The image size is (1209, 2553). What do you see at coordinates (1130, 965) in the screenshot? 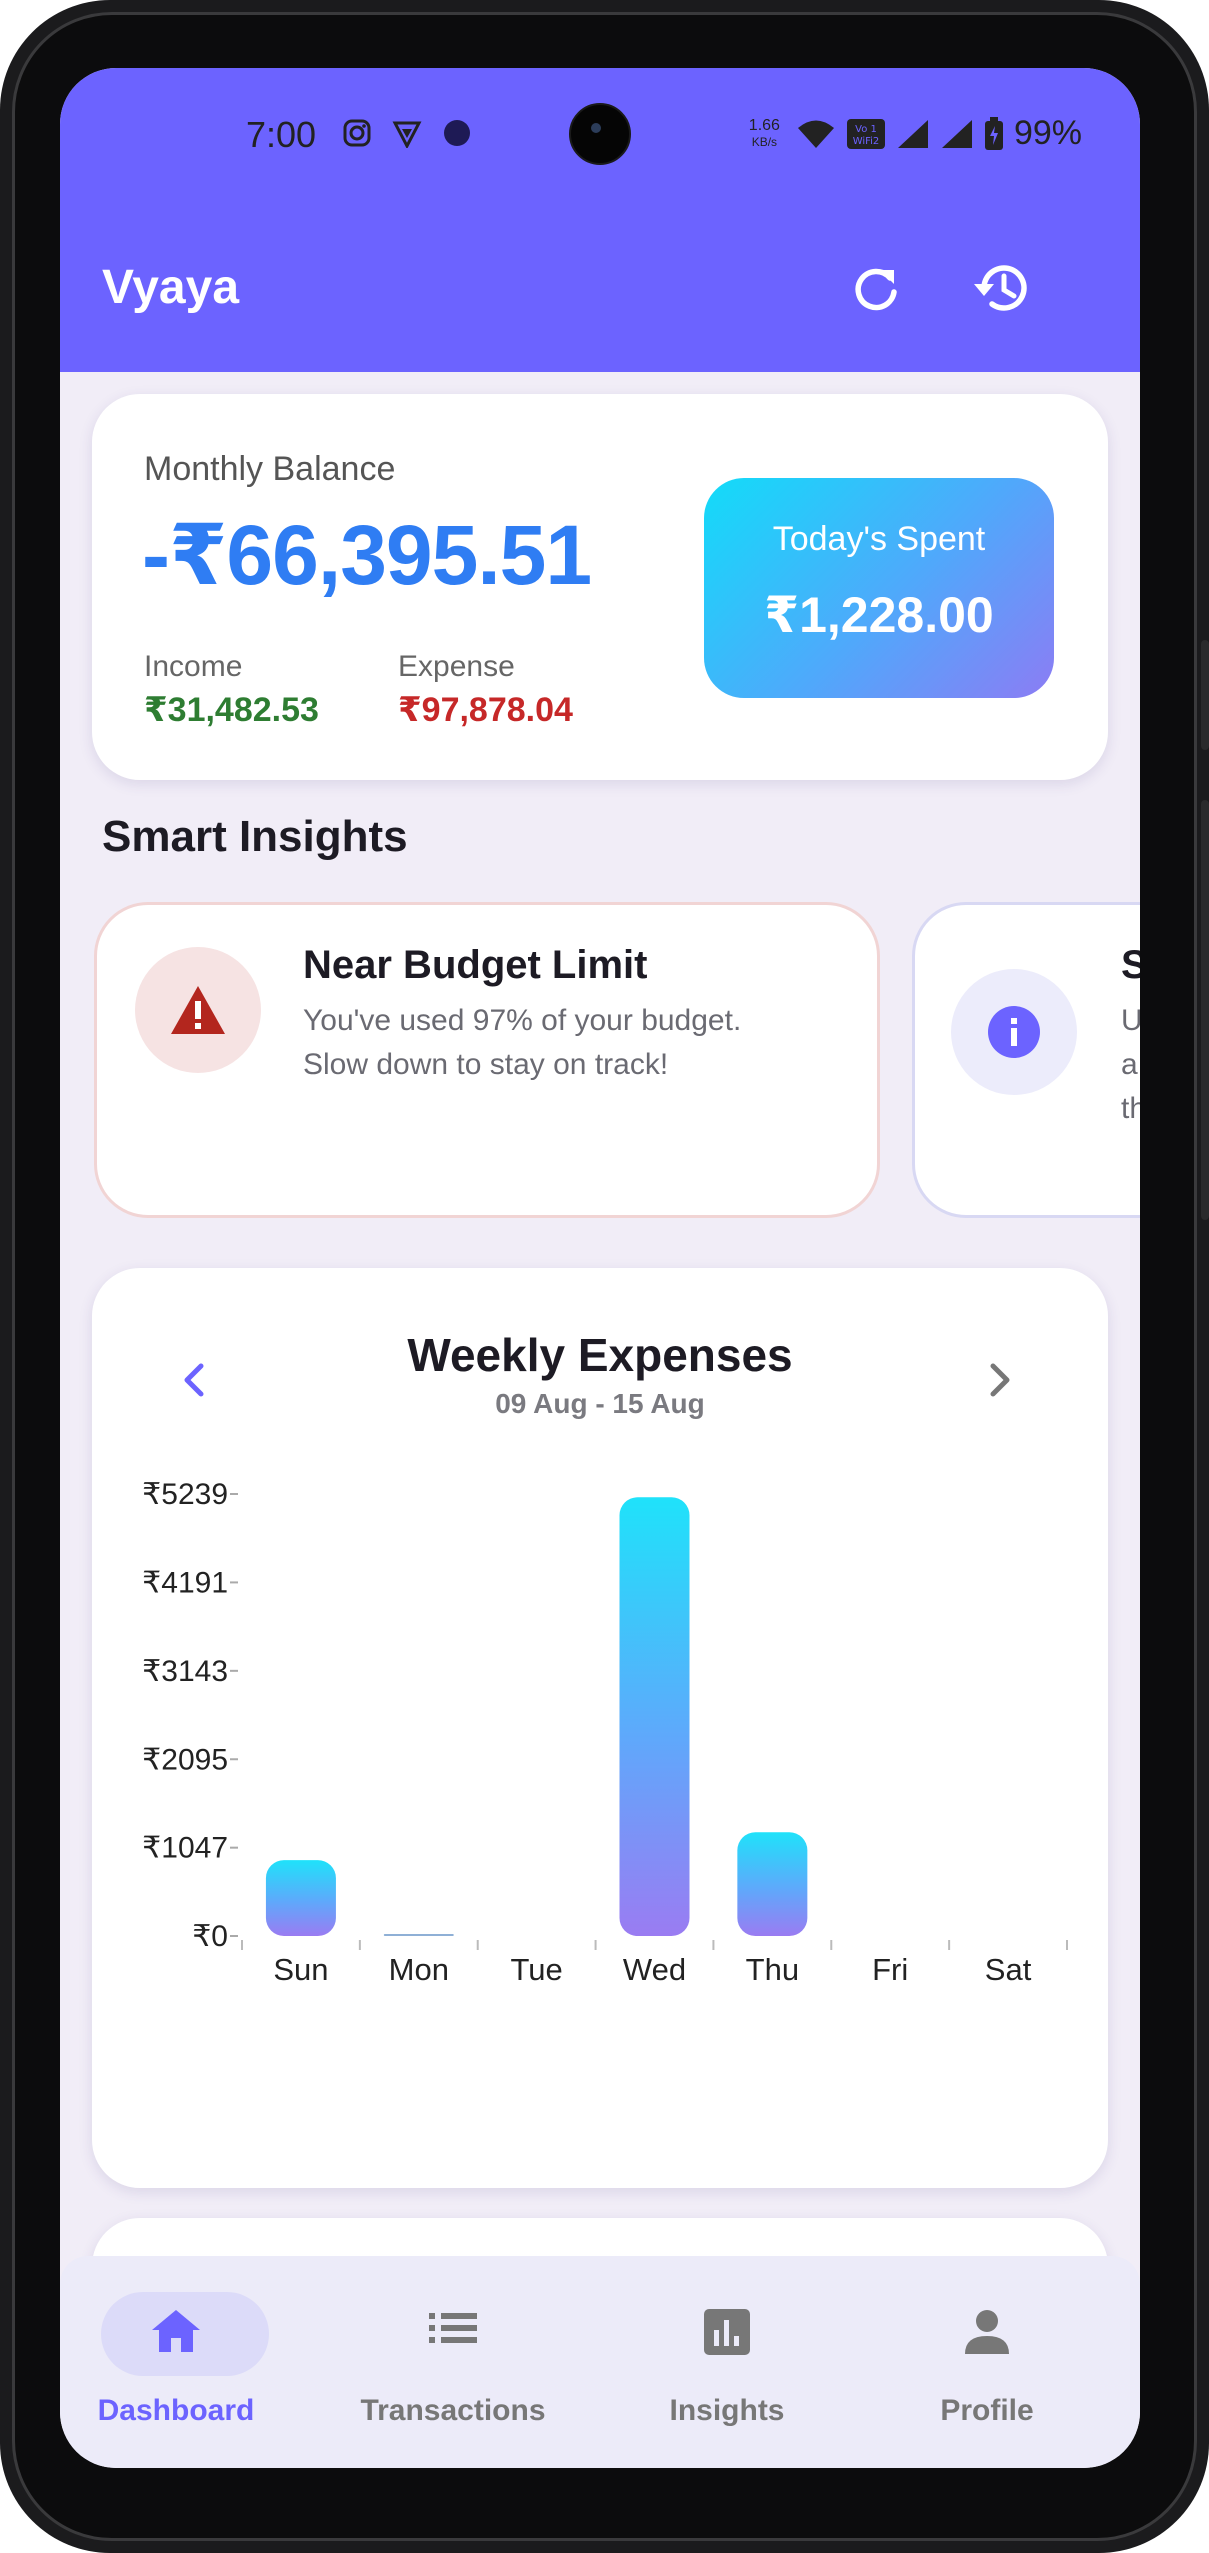
I see `insight-title: S` at bounding box center [1130, 965].